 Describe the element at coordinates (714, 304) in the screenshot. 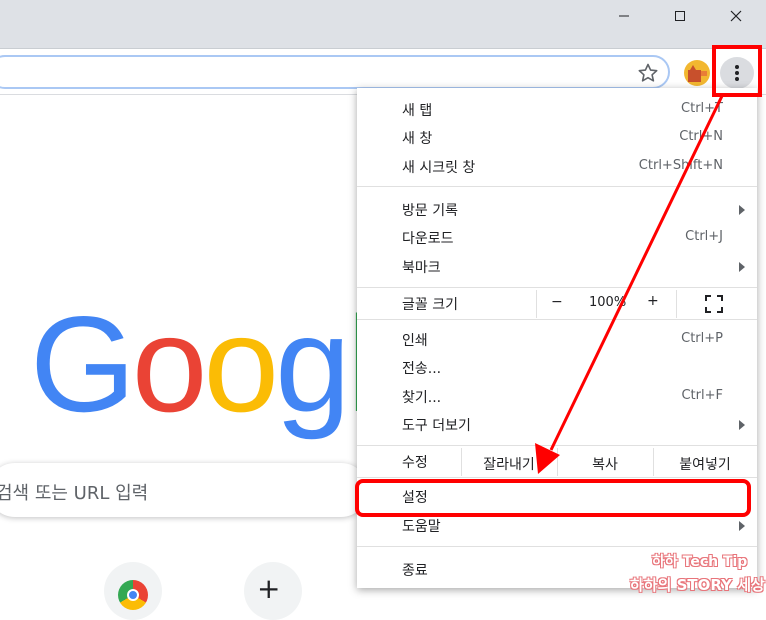

I see `fullscreen-icon` at that location.